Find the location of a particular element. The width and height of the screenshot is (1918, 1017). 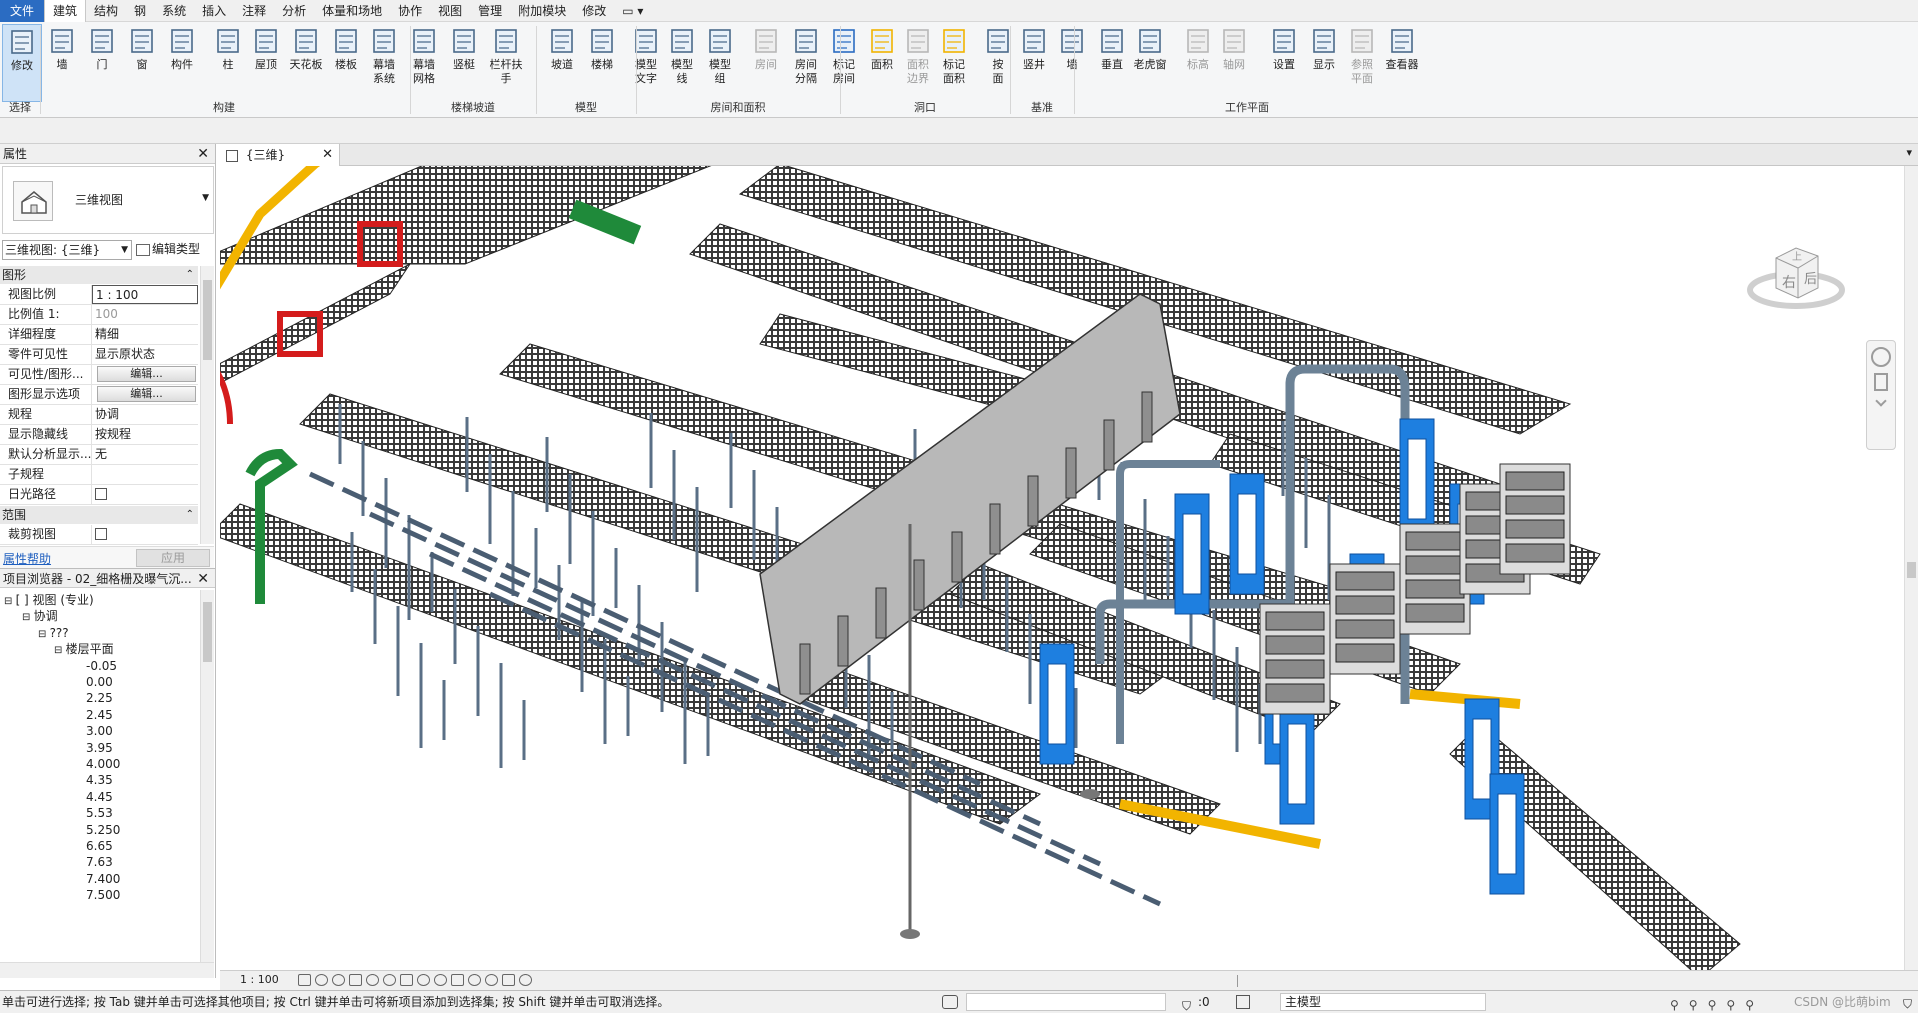

prop-value is located at coordinates (145, 474).